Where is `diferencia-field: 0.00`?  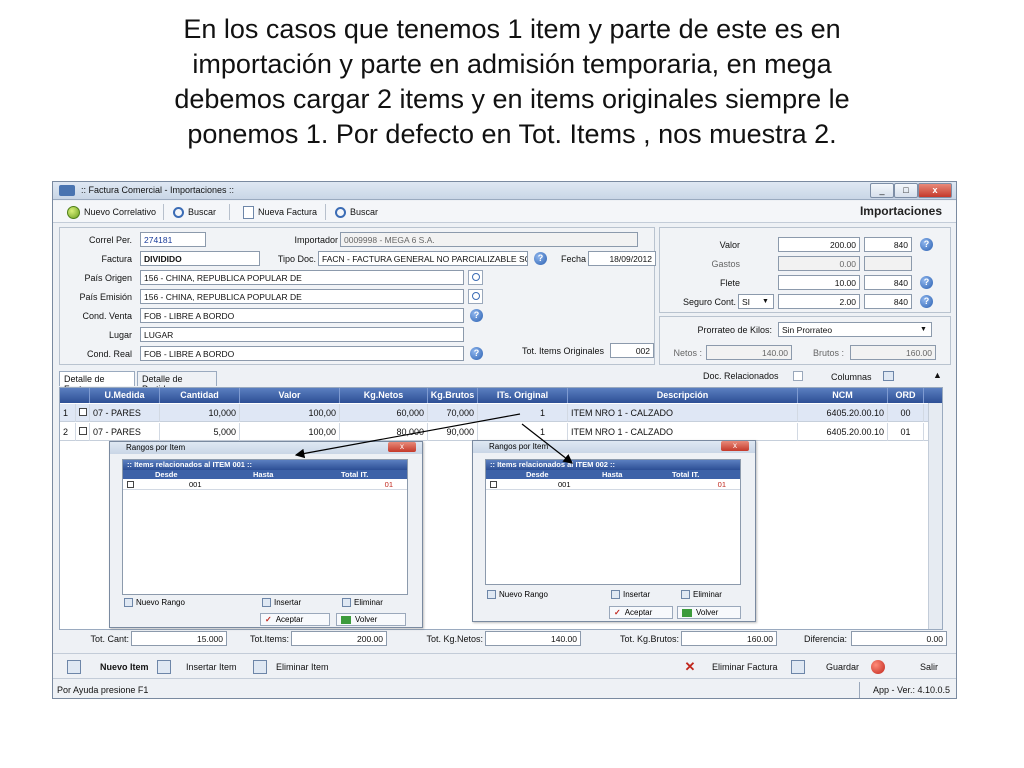
diferencia-field: 0.00 is located at coordinates (899, 638).